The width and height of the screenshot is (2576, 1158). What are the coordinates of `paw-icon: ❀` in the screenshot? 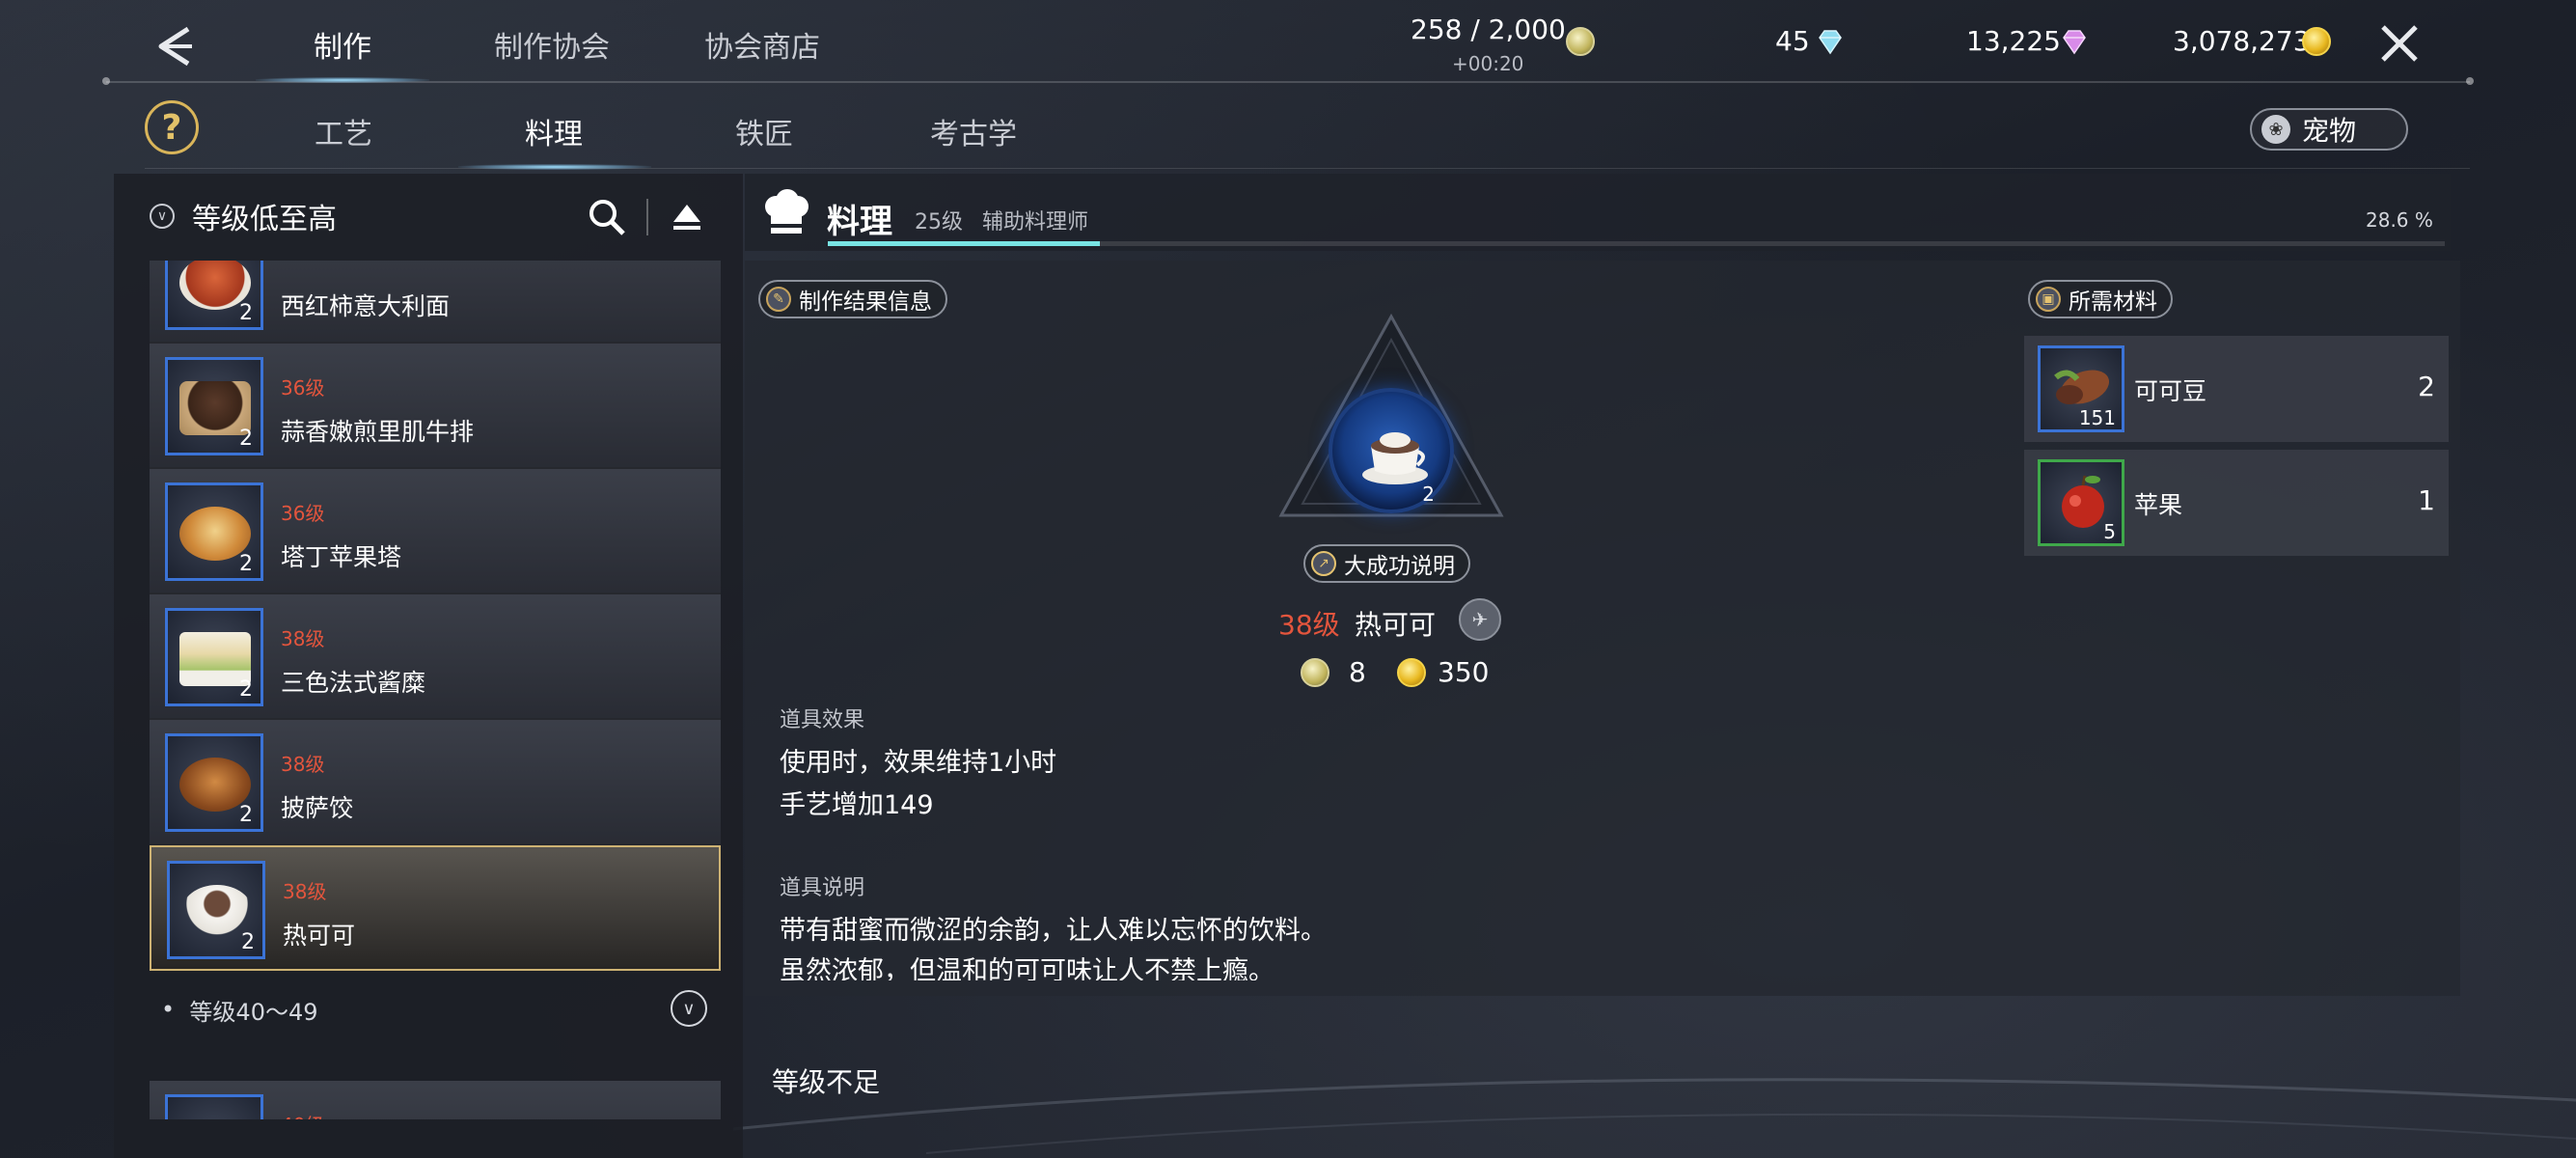 It's located at (2275, 129).